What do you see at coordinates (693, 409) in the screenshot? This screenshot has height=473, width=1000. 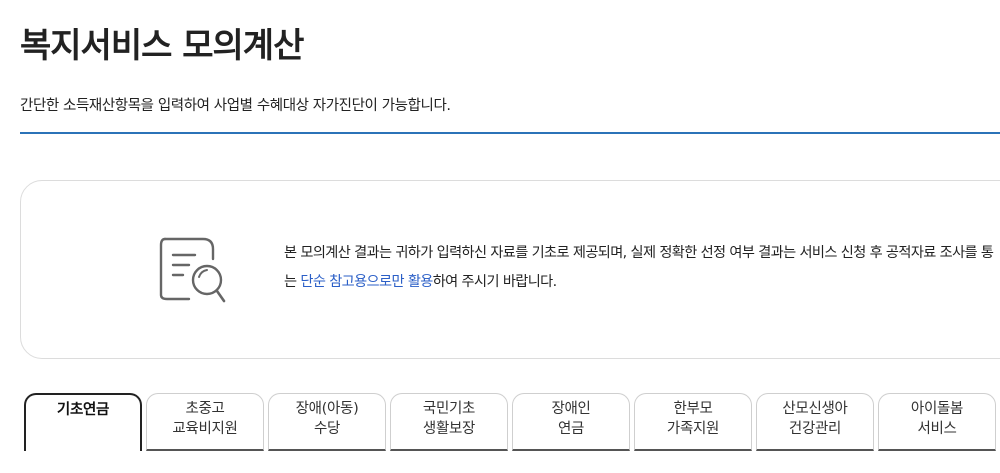 I see `tab-label: 한부모` at bounding box center [693, 409].